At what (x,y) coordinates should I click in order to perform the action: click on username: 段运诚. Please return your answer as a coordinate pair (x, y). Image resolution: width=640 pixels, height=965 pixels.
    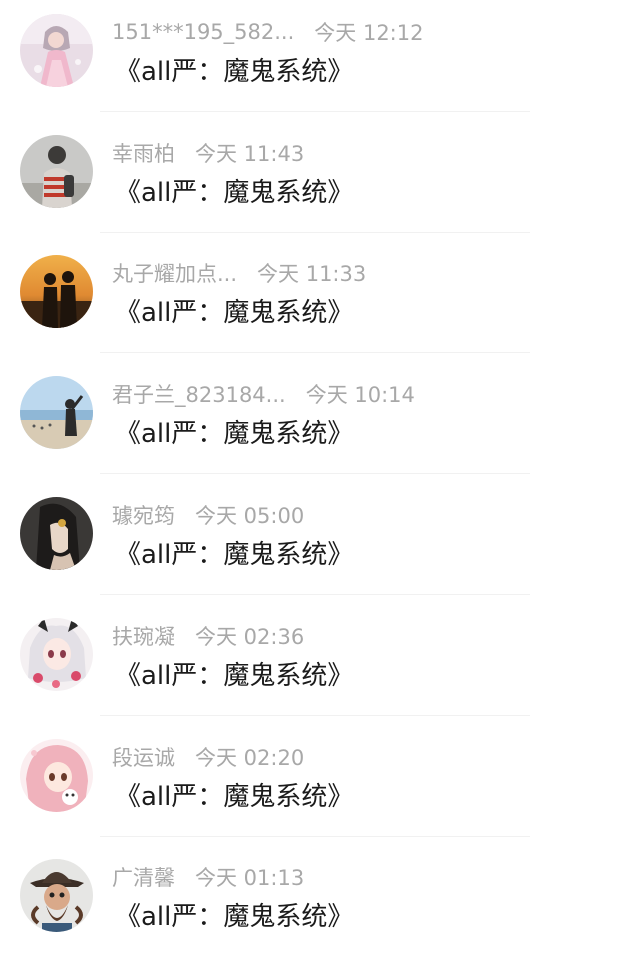
    Looking at the image, I should click on (143, 757).